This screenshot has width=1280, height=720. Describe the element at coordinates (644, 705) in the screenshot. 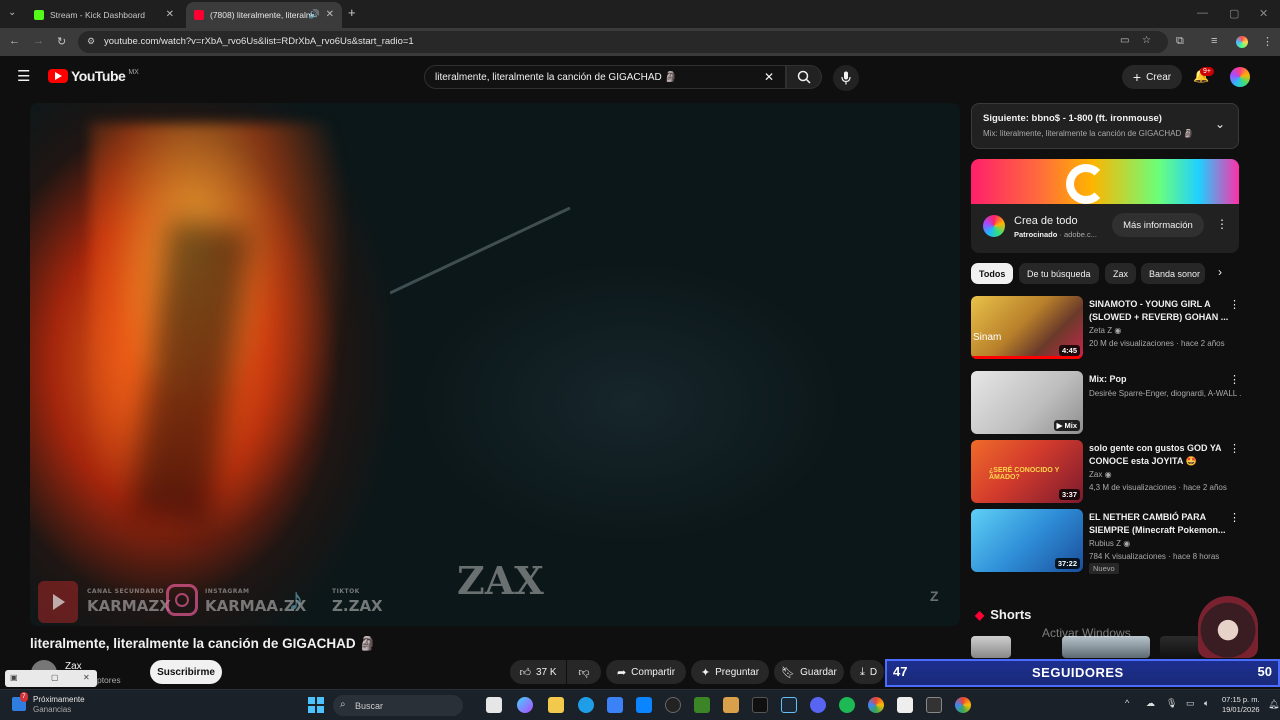

I see `photos-icon` at that location.